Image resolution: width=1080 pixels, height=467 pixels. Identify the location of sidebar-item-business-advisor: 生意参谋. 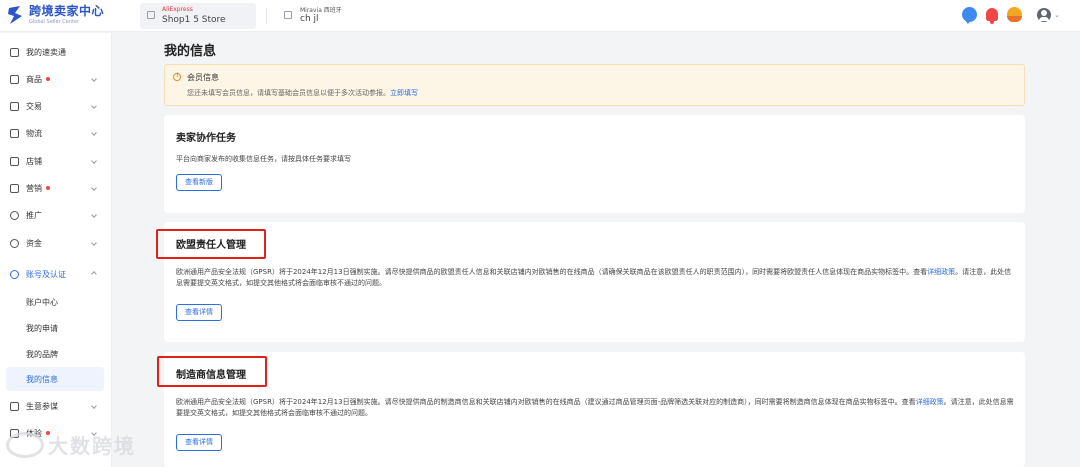
(56, 406).